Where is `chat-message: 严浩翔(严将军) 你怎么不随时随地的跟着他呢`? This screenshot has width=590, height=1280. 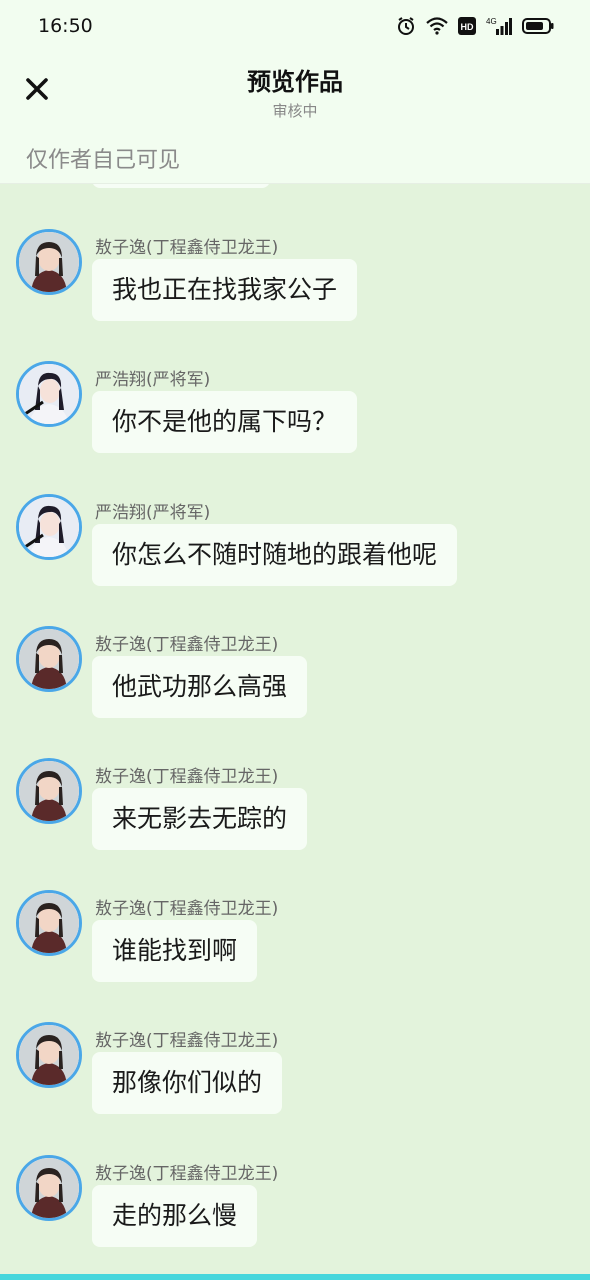 chat-message: 严浩翔(严将军) 你怎么不随时随地的跟着他呢 is located at coordinates (295, 544).